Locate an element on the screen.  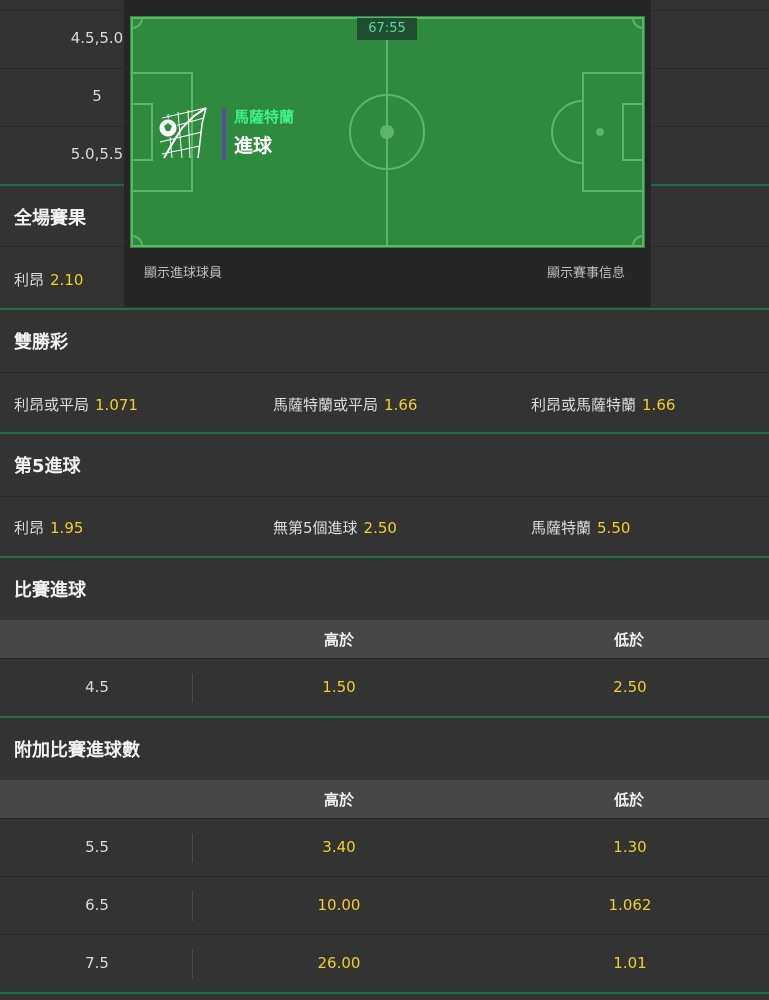
section-divider is located at coordinates (384, 996).